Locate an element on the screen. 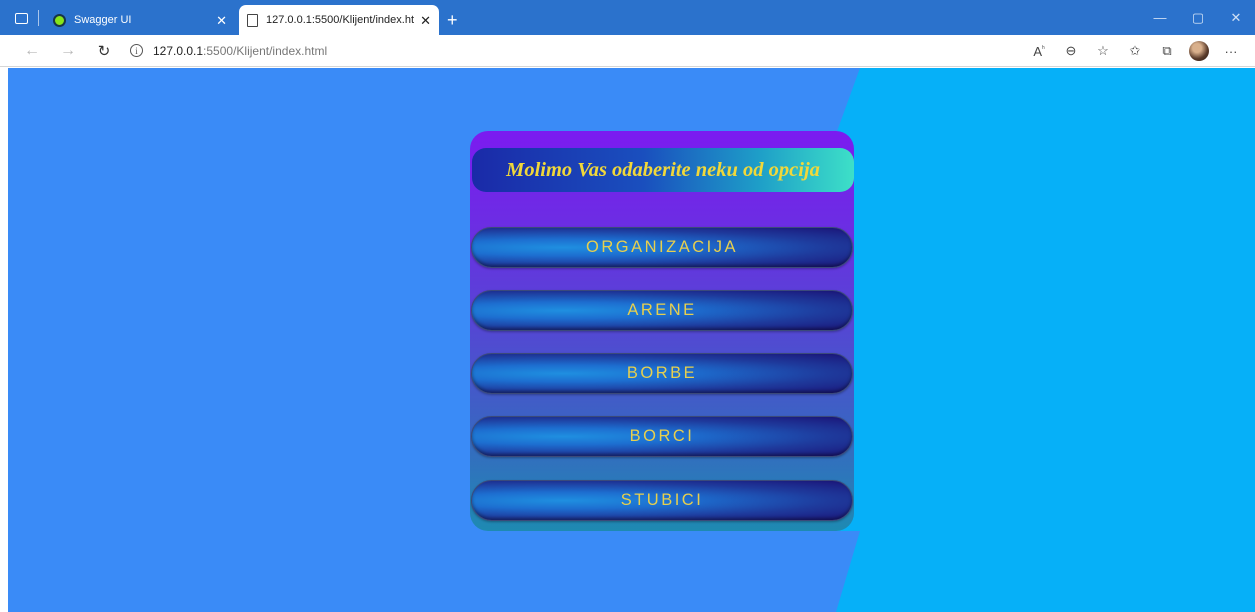  stubici-button: STUBICI is located at coordinates (662, 500).